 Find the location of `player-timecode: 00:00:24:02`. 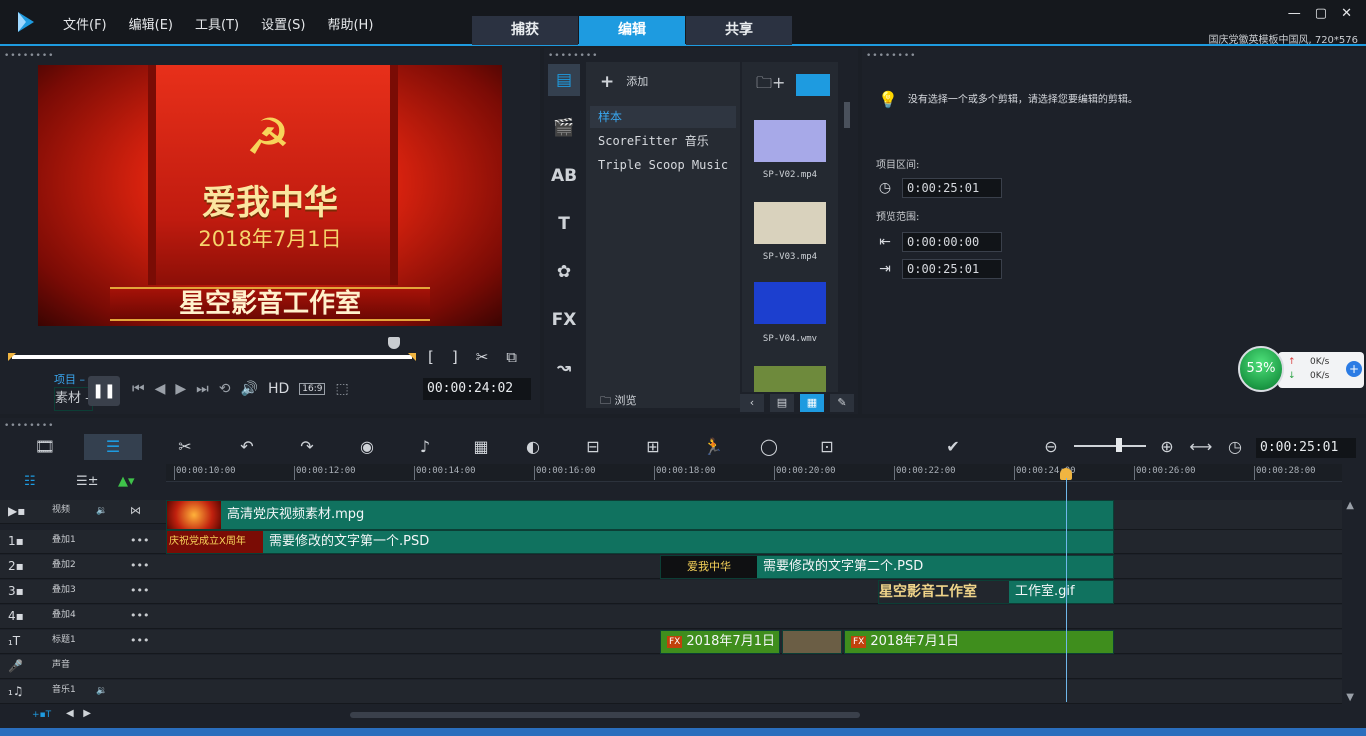

player-timecode: 00:00:24:02 is located at coordinates (477, 389).